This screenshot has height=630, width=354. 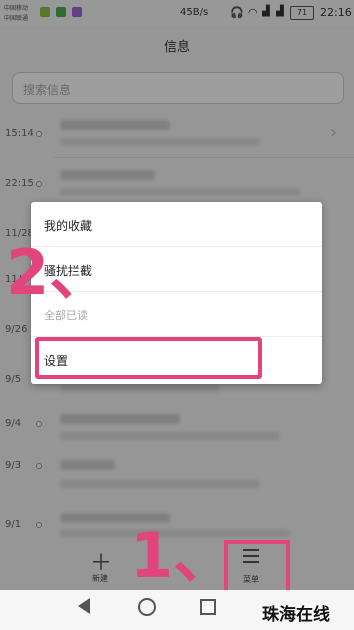 I want to click on home-icon, so click(x=147, y=607).